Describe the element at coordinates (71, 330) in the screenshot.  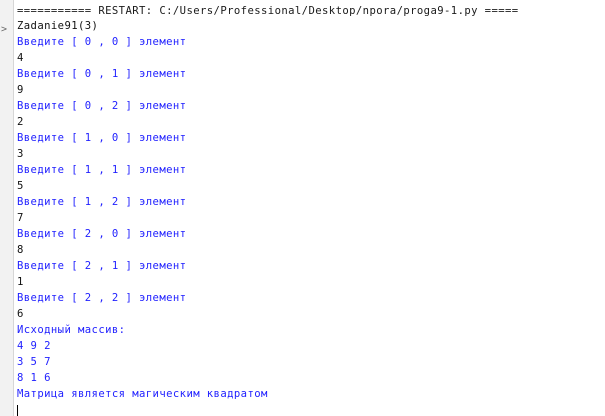
I see `stdout-line: Исходный массив:` at that location.